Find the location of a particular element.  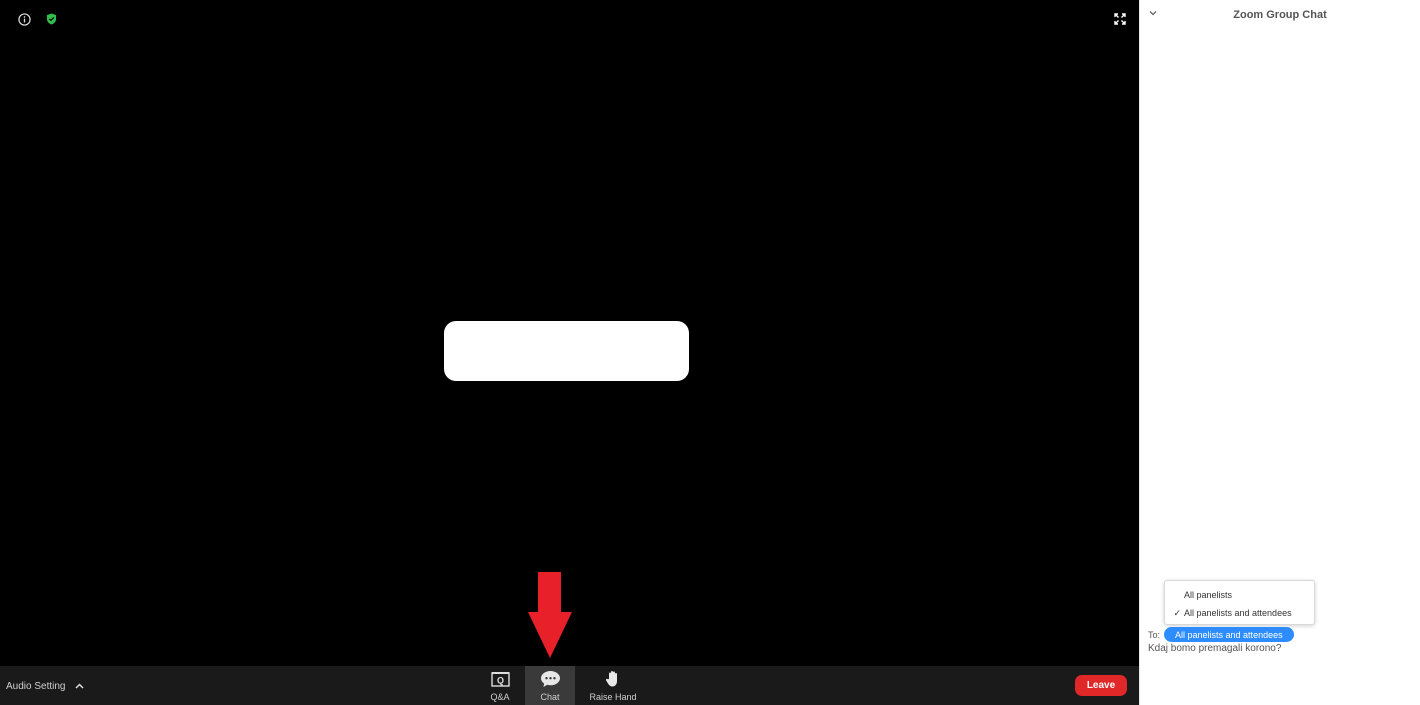

chat-message-input: Kdaj bomo premagali korono? is located at coordinates (1280, 648).